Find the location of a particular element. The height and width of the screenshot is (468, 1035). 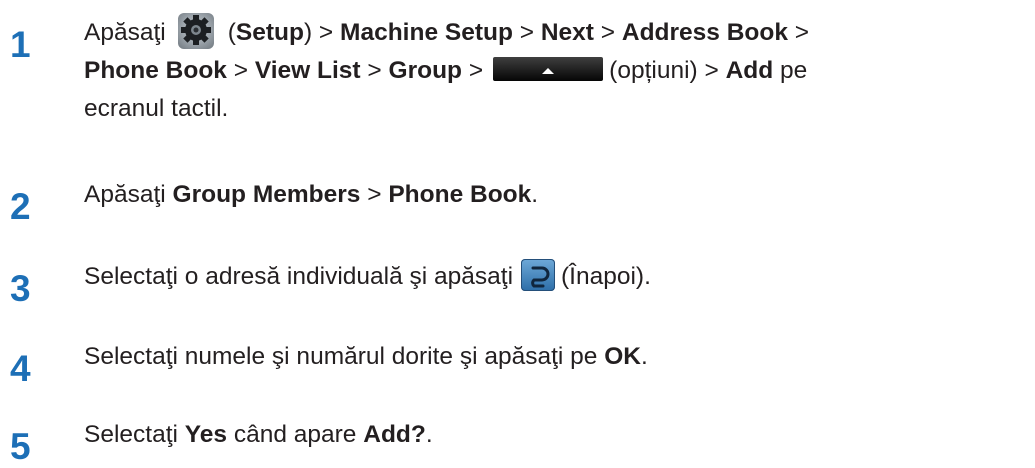

gear-icon is located at coordinates (195, 30).